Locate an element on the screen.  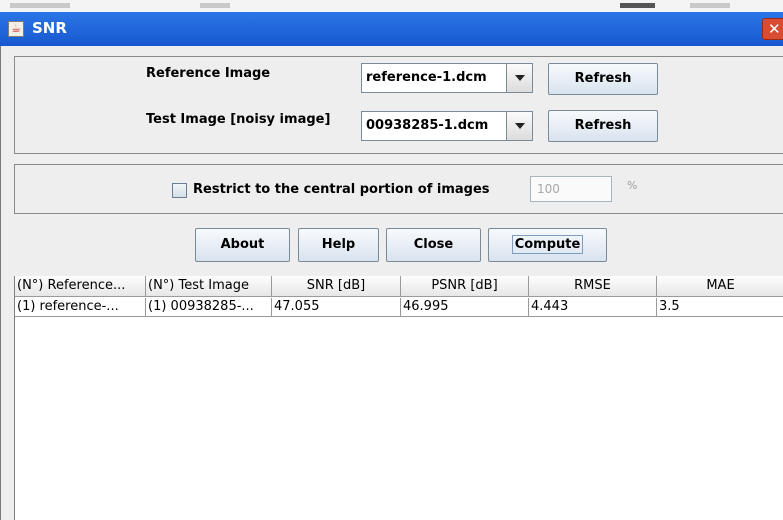
compute-button: Compute is located at coordinates (547, 245).